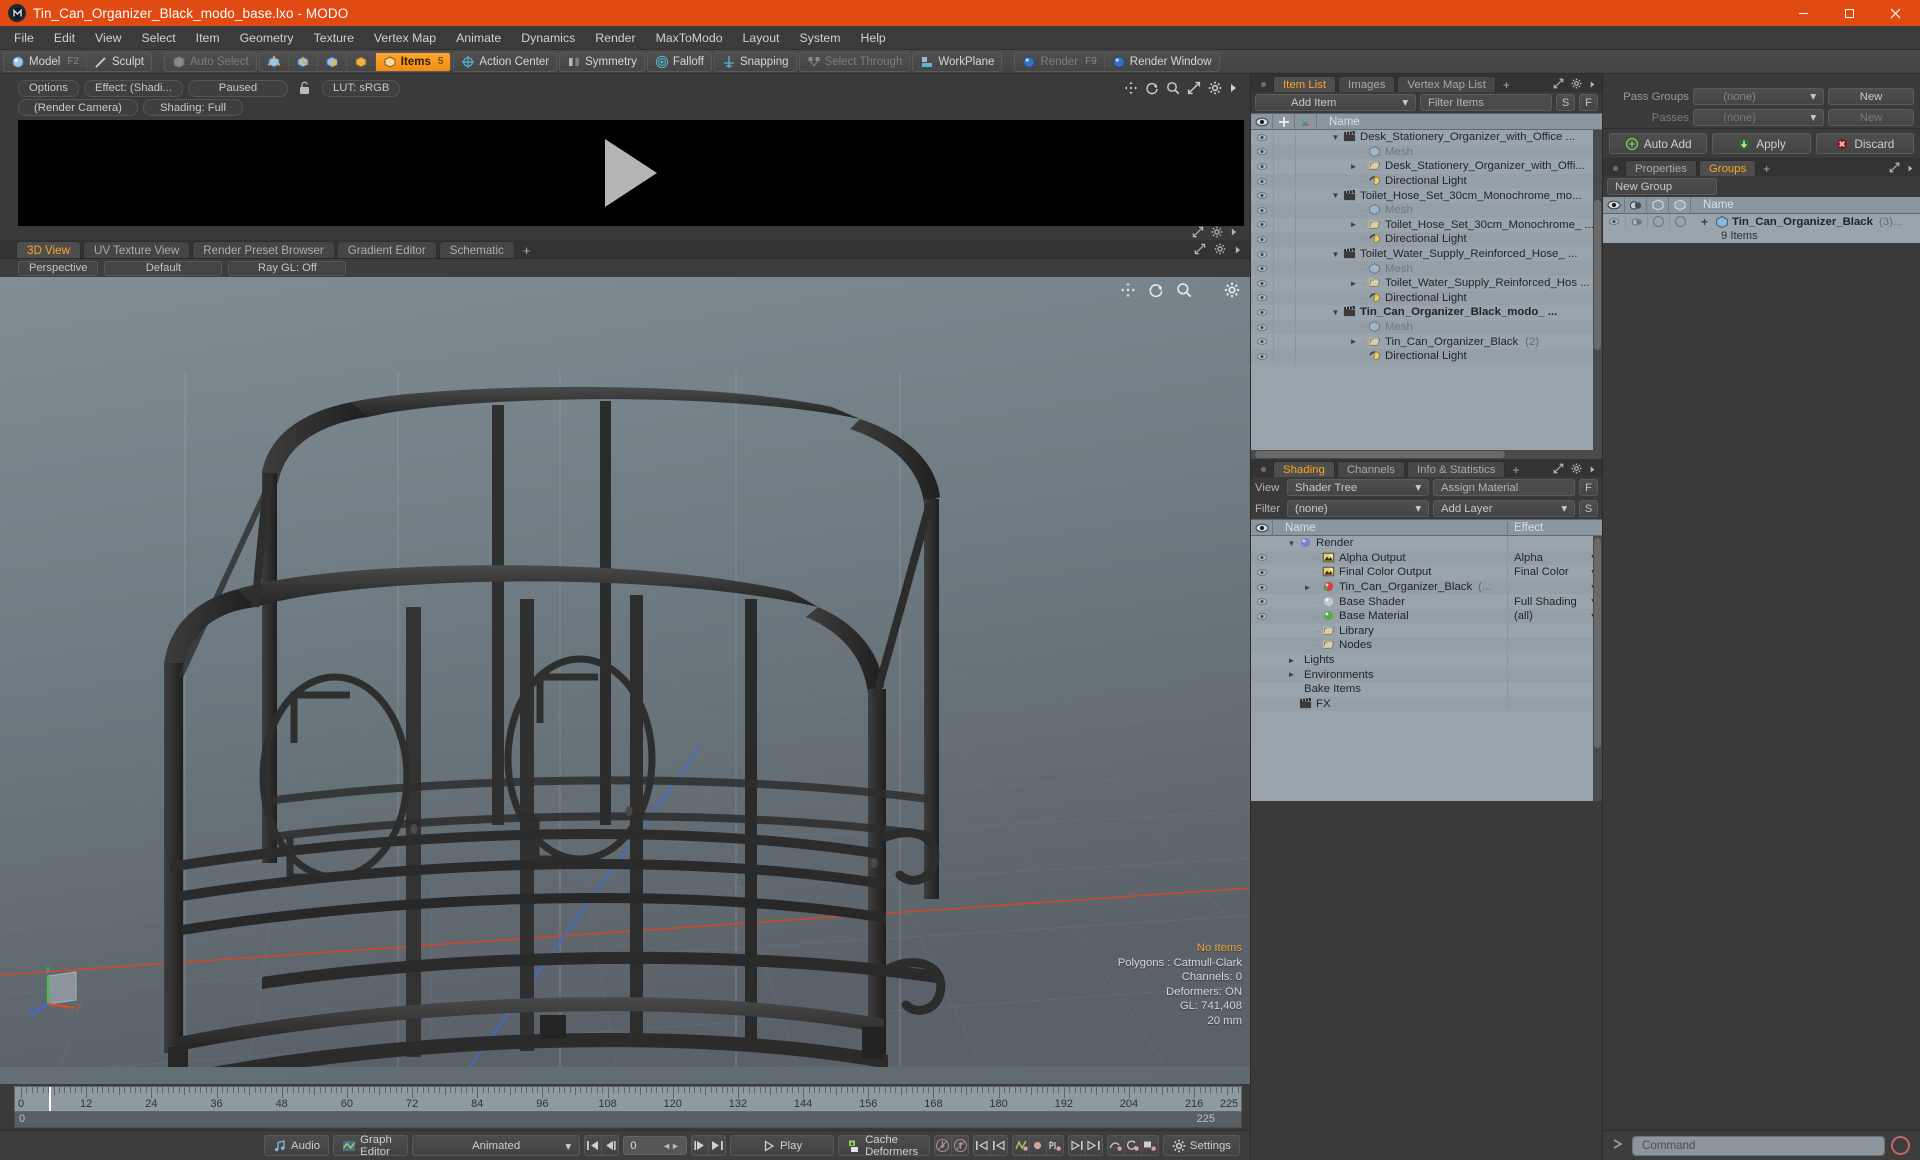 The width and height of the screenshot is (1920, 1160). Describe the element at coordinates (943, 1145) in the screenshot. I see `auto-key-icon` at that location.